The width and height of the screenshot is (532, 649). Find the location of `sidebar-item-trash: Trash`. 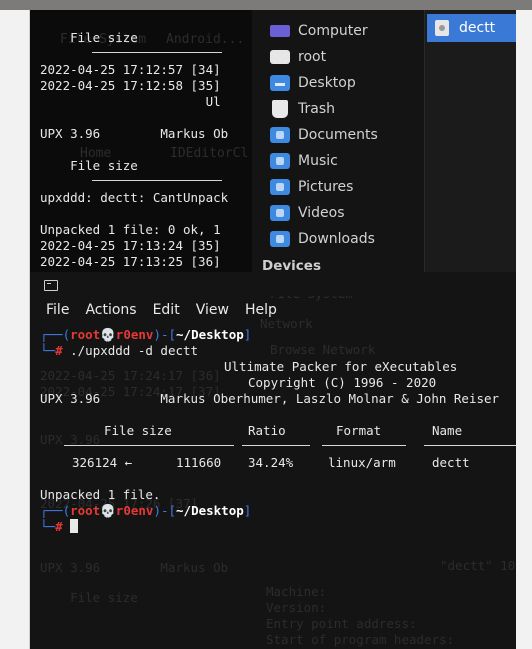

sidebar-item-trash: Trash is located at coordinates (302, 109).